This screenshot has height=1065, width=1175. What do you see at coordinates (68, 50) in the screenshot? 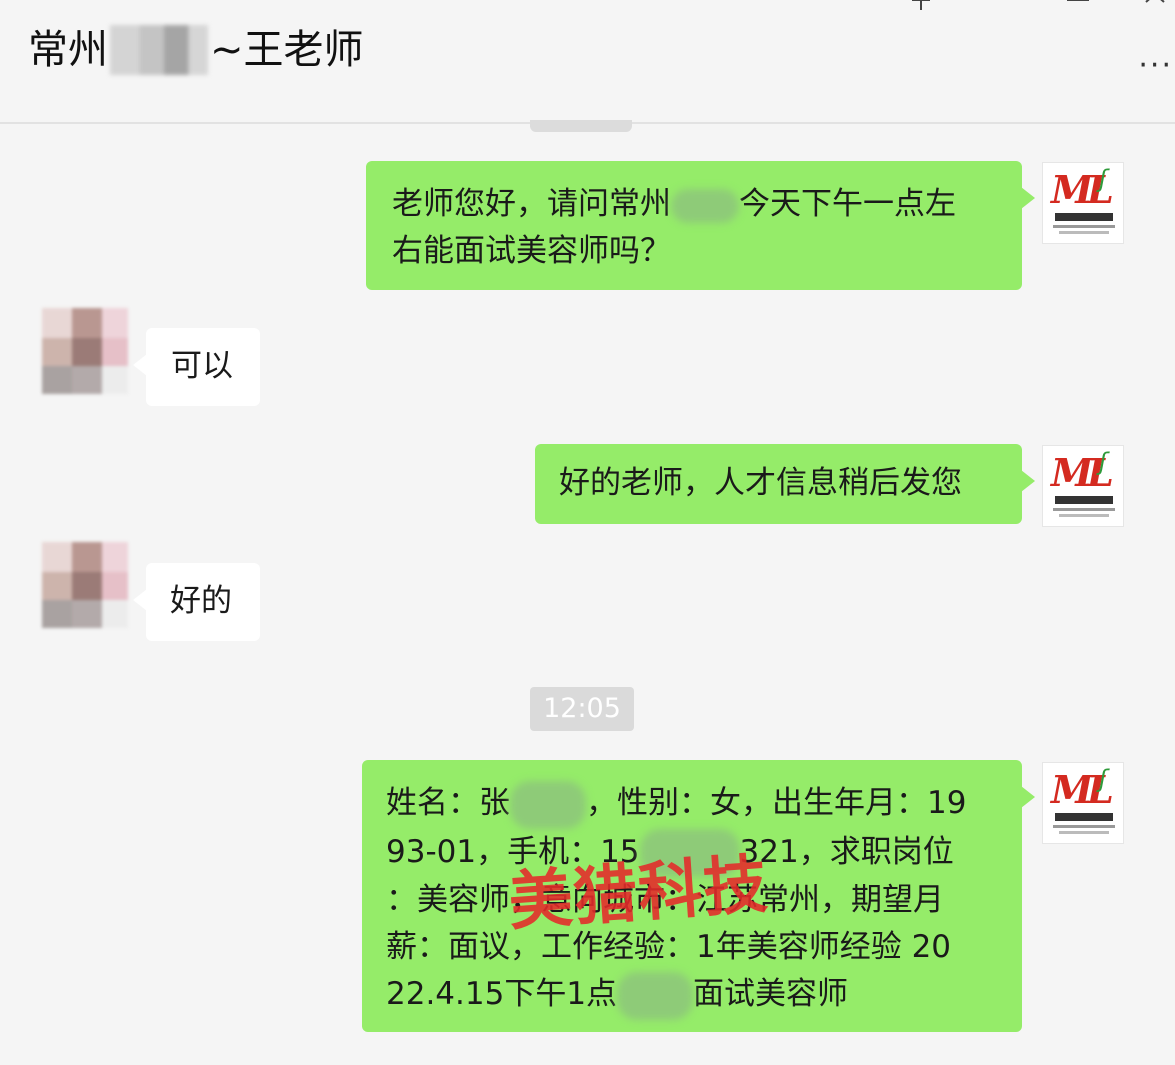
I see `chat-title-prefix: 常州` at bounding box center [68, 50].